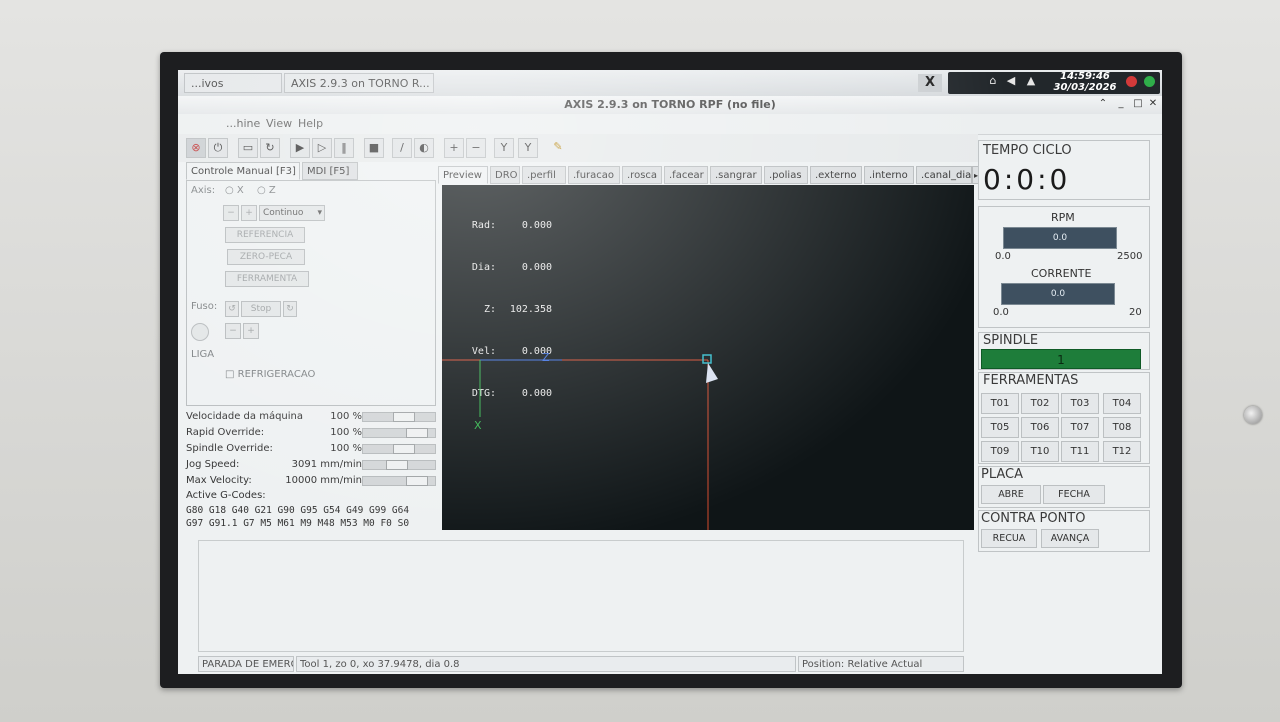 The image size is (1280, 722). I want to click on run-program-button: ▶, so click(300, 148).